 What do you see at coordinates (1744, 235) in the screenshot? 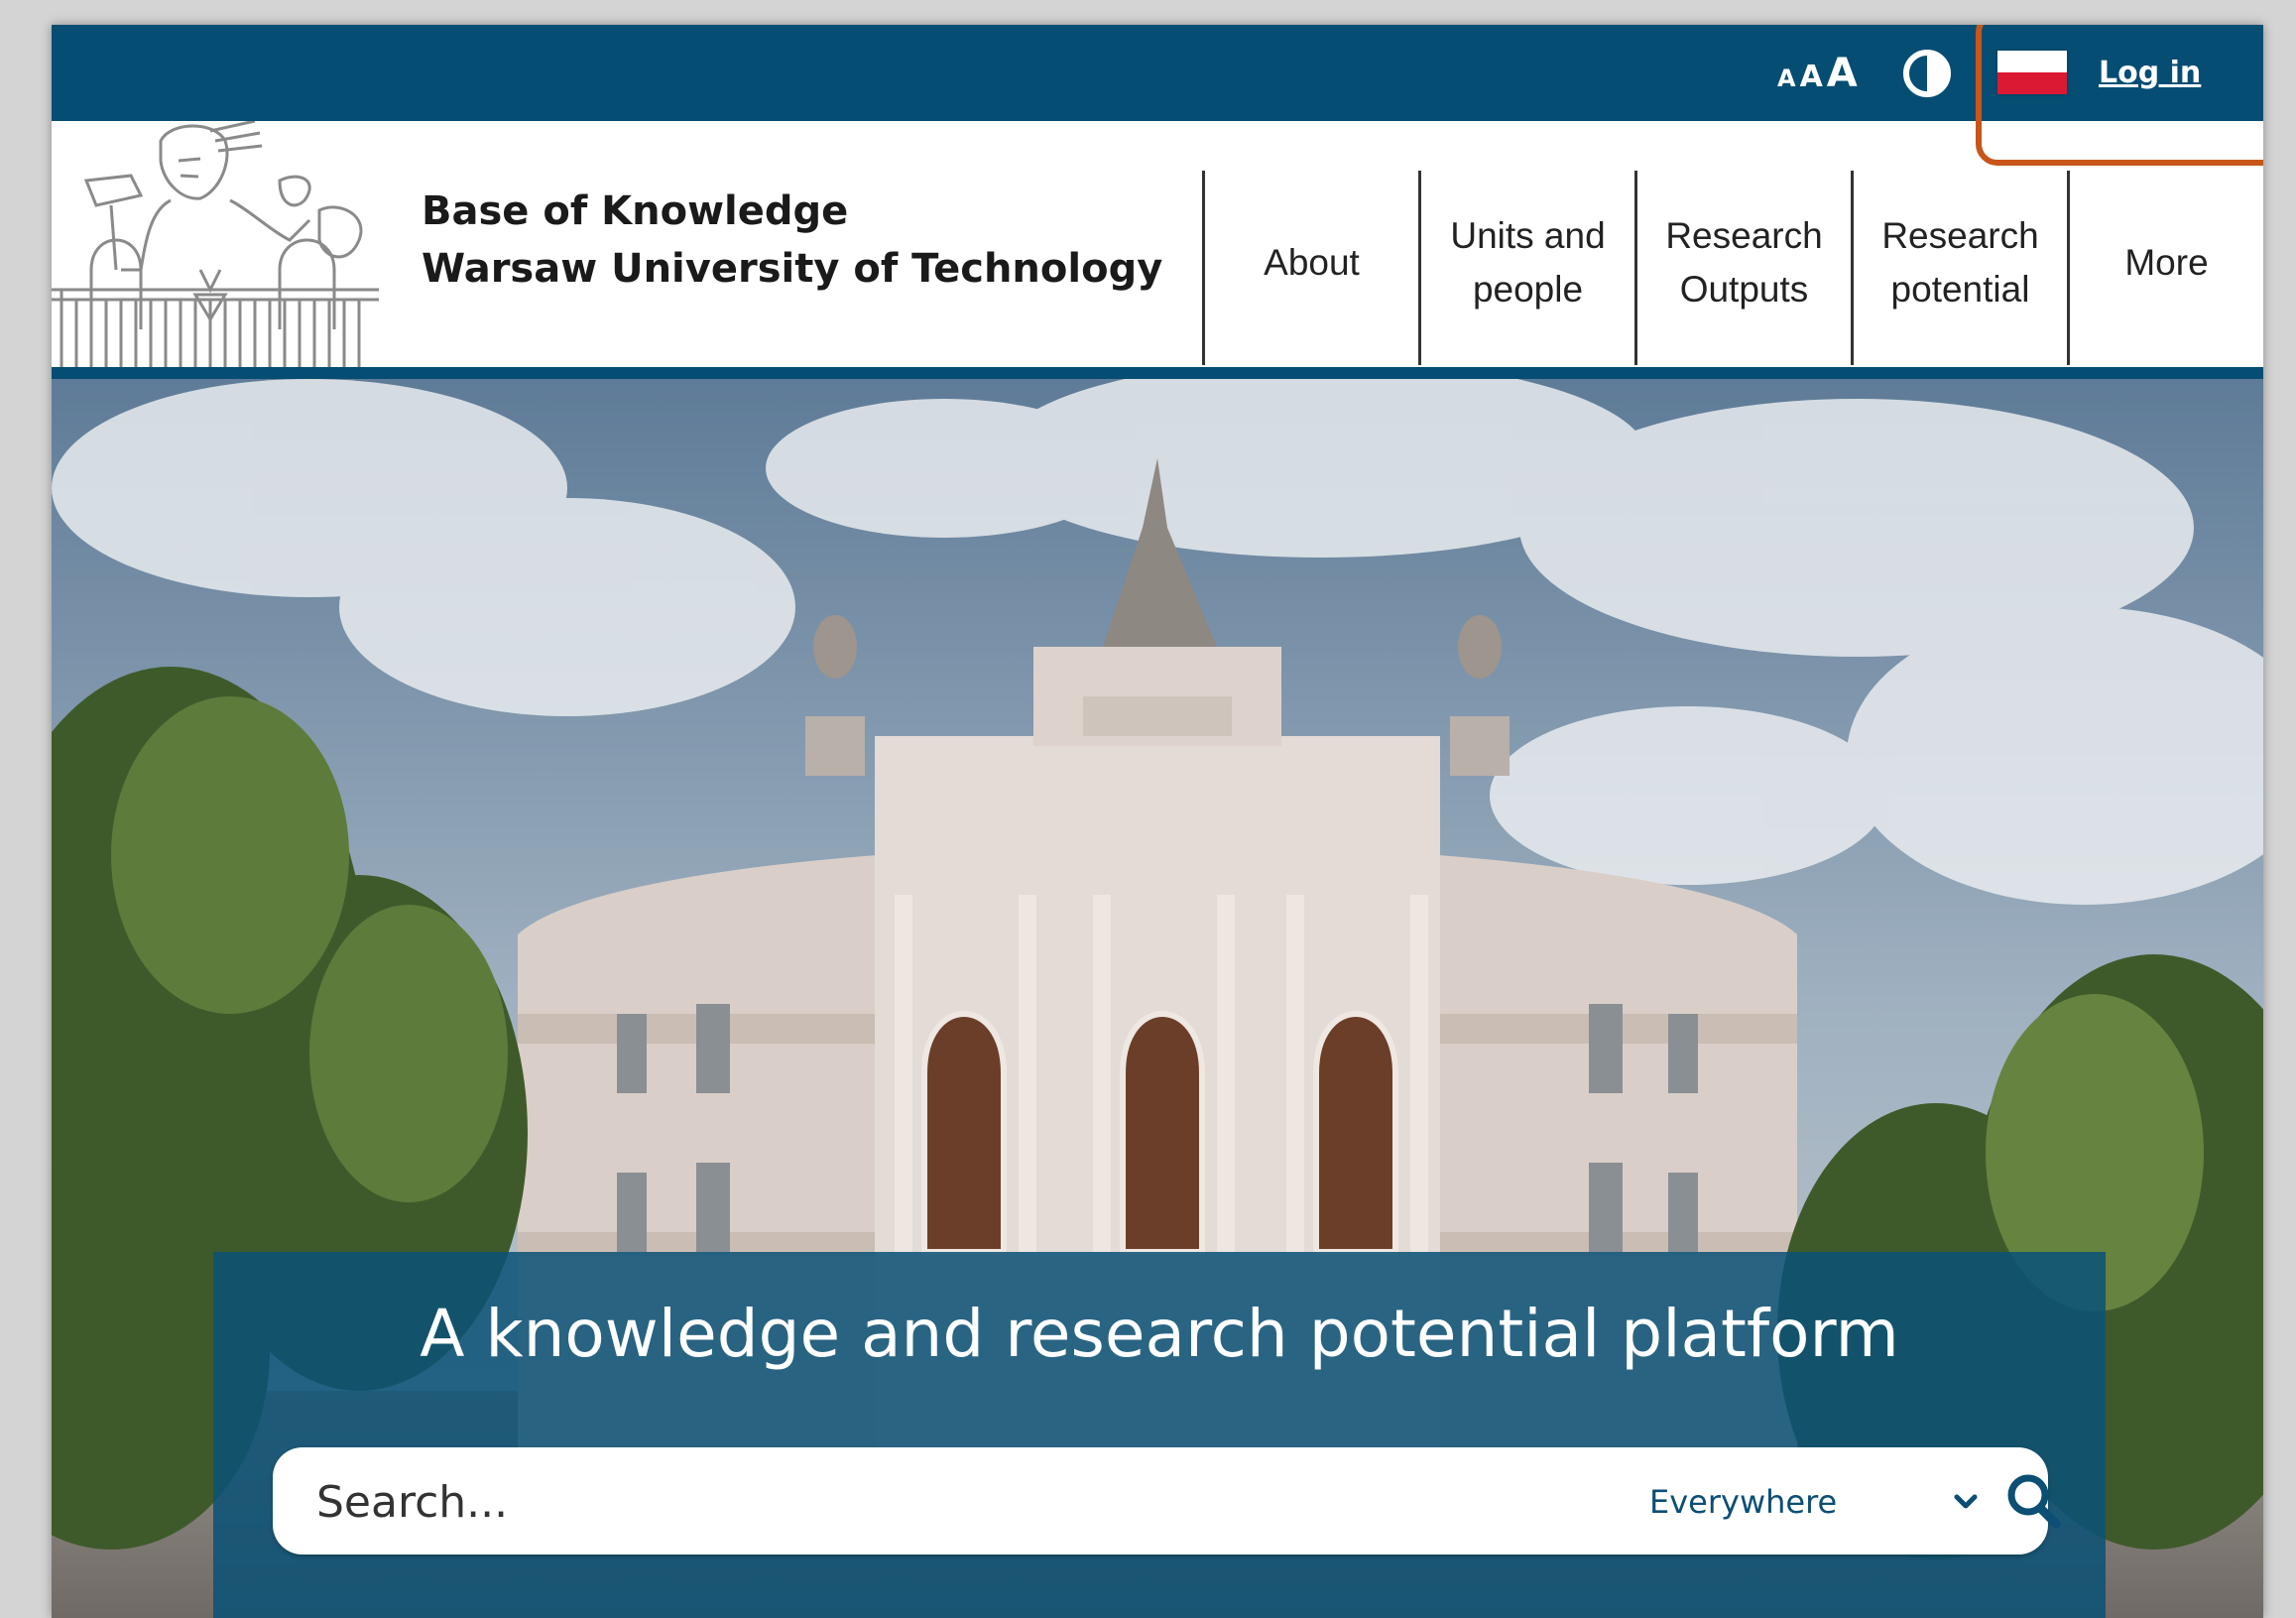
I see `nav-outputs-label-line1: Research` at bounding box center [1744, 235].